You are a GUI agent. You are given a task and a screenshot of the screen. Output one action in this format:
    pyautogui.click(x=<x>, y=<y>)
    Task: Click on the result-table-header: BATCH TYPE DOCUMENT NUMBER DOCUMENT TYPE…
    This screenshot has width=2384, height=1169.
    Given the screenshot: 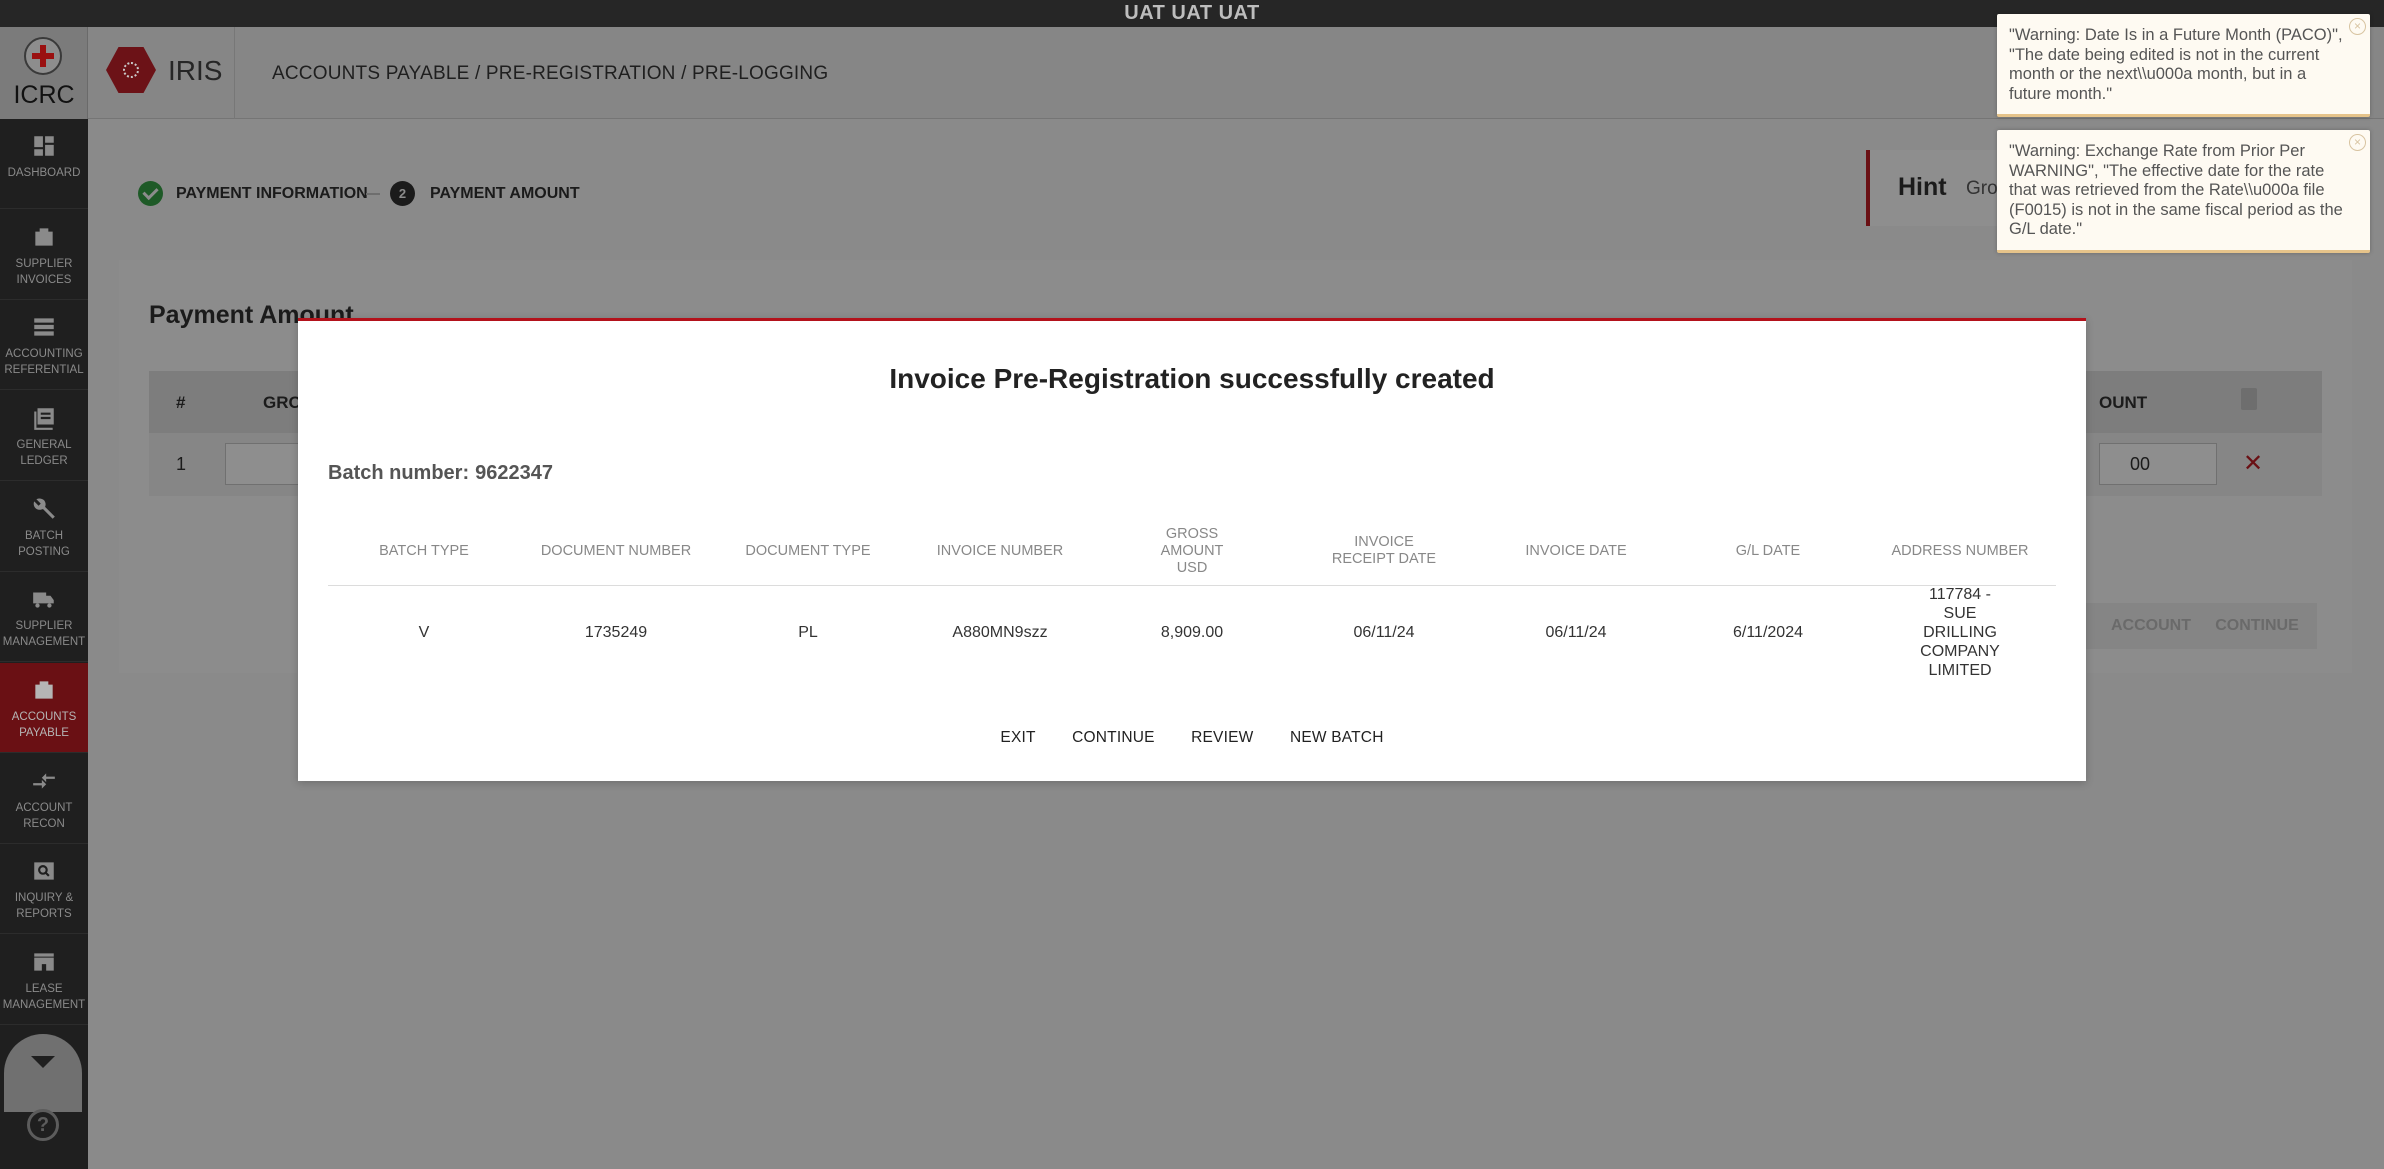 What is the action you would take?
    pyautogui.click(x=1192, y=551)
    